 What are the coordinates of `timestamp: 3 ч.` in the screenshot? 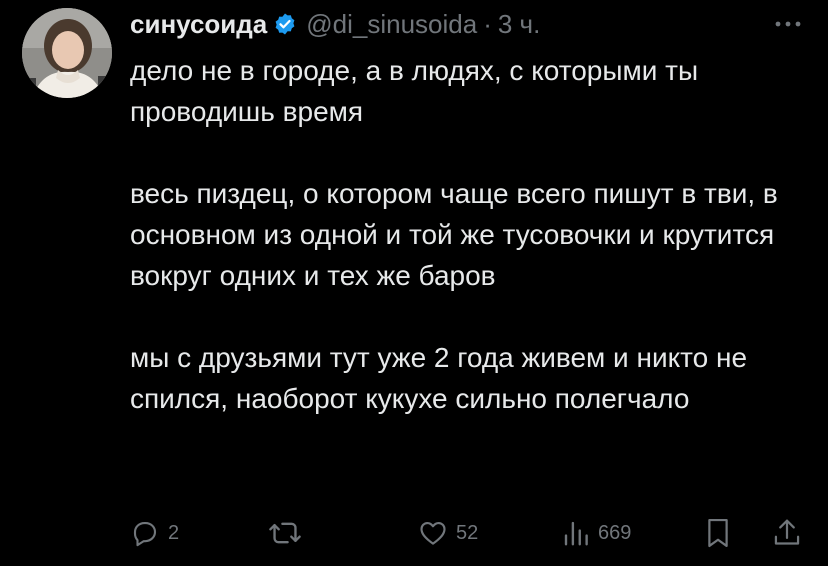 It's located at (519, 24).